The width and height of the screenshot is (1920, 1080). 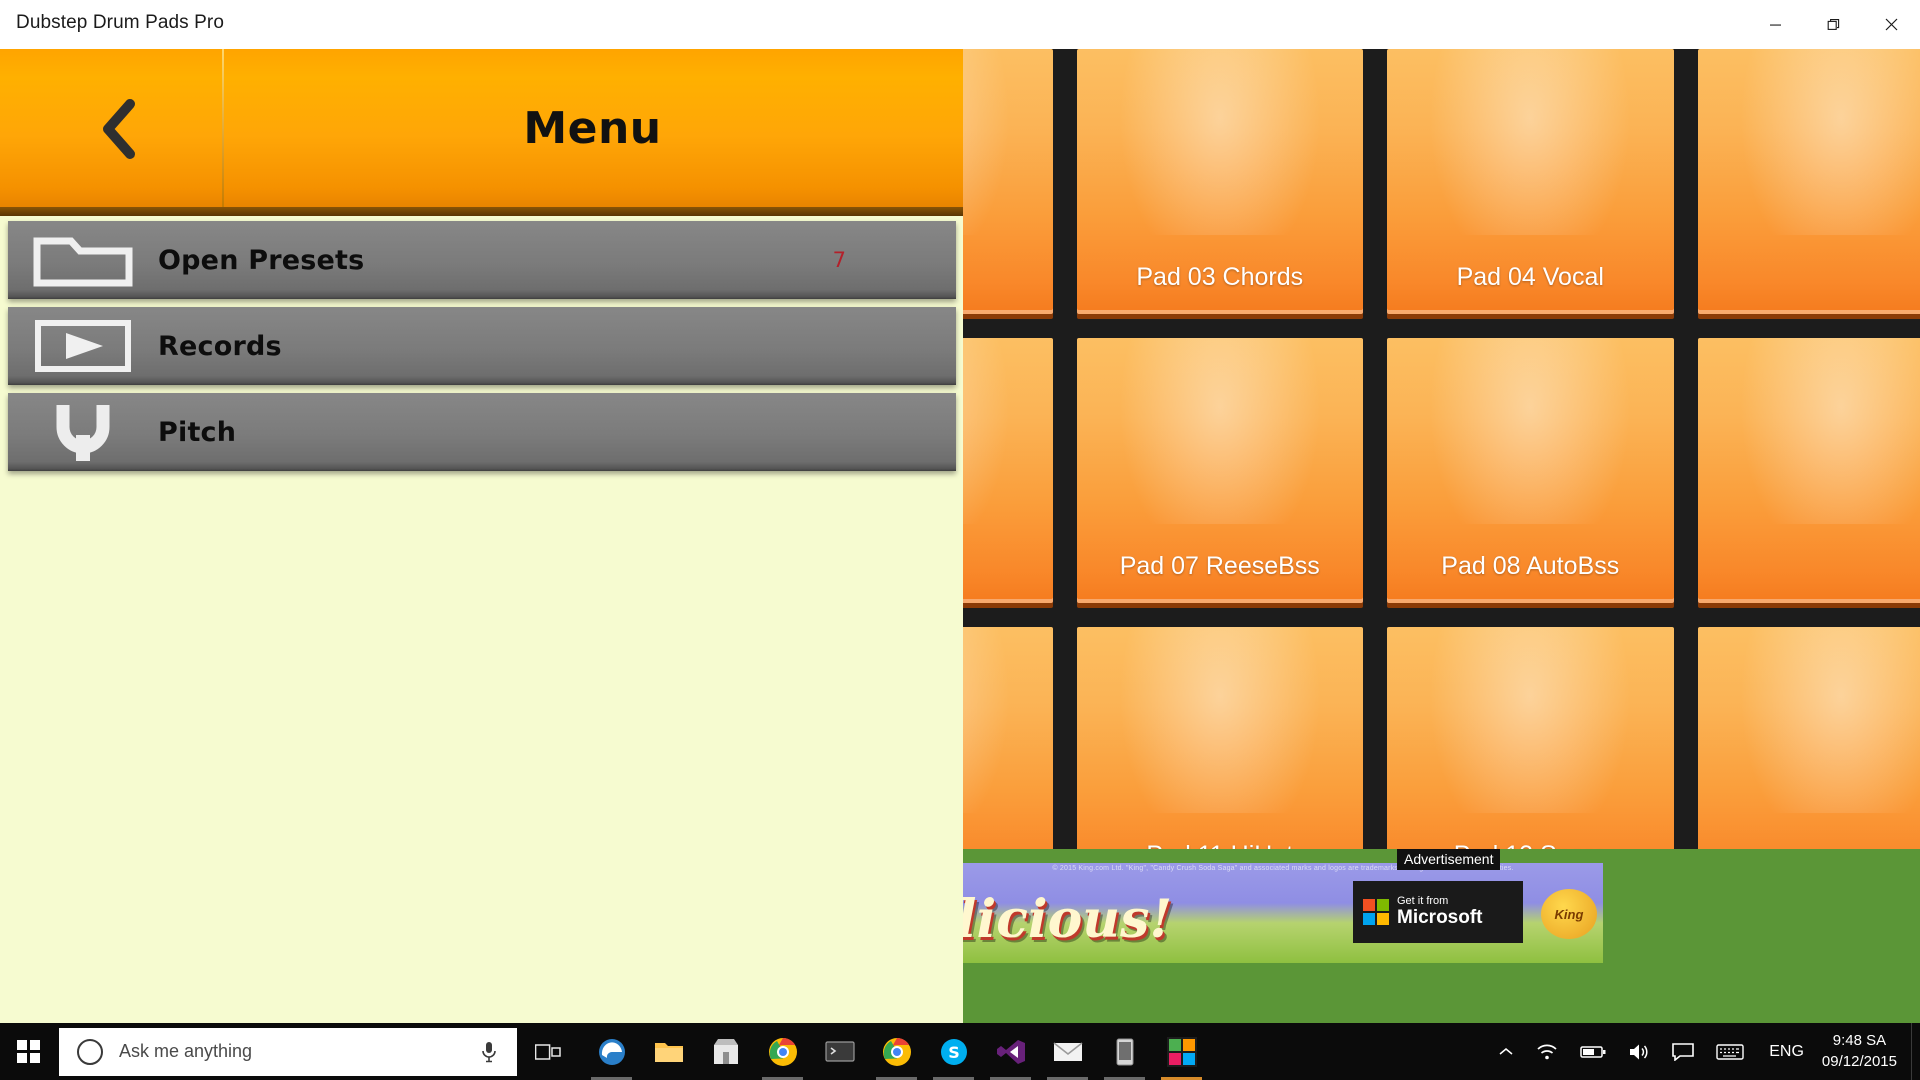 What do you see at coordinates (592, 128) in the screenshot?
I see `menu-header-title: Menu` at bounding box center [592, 128].